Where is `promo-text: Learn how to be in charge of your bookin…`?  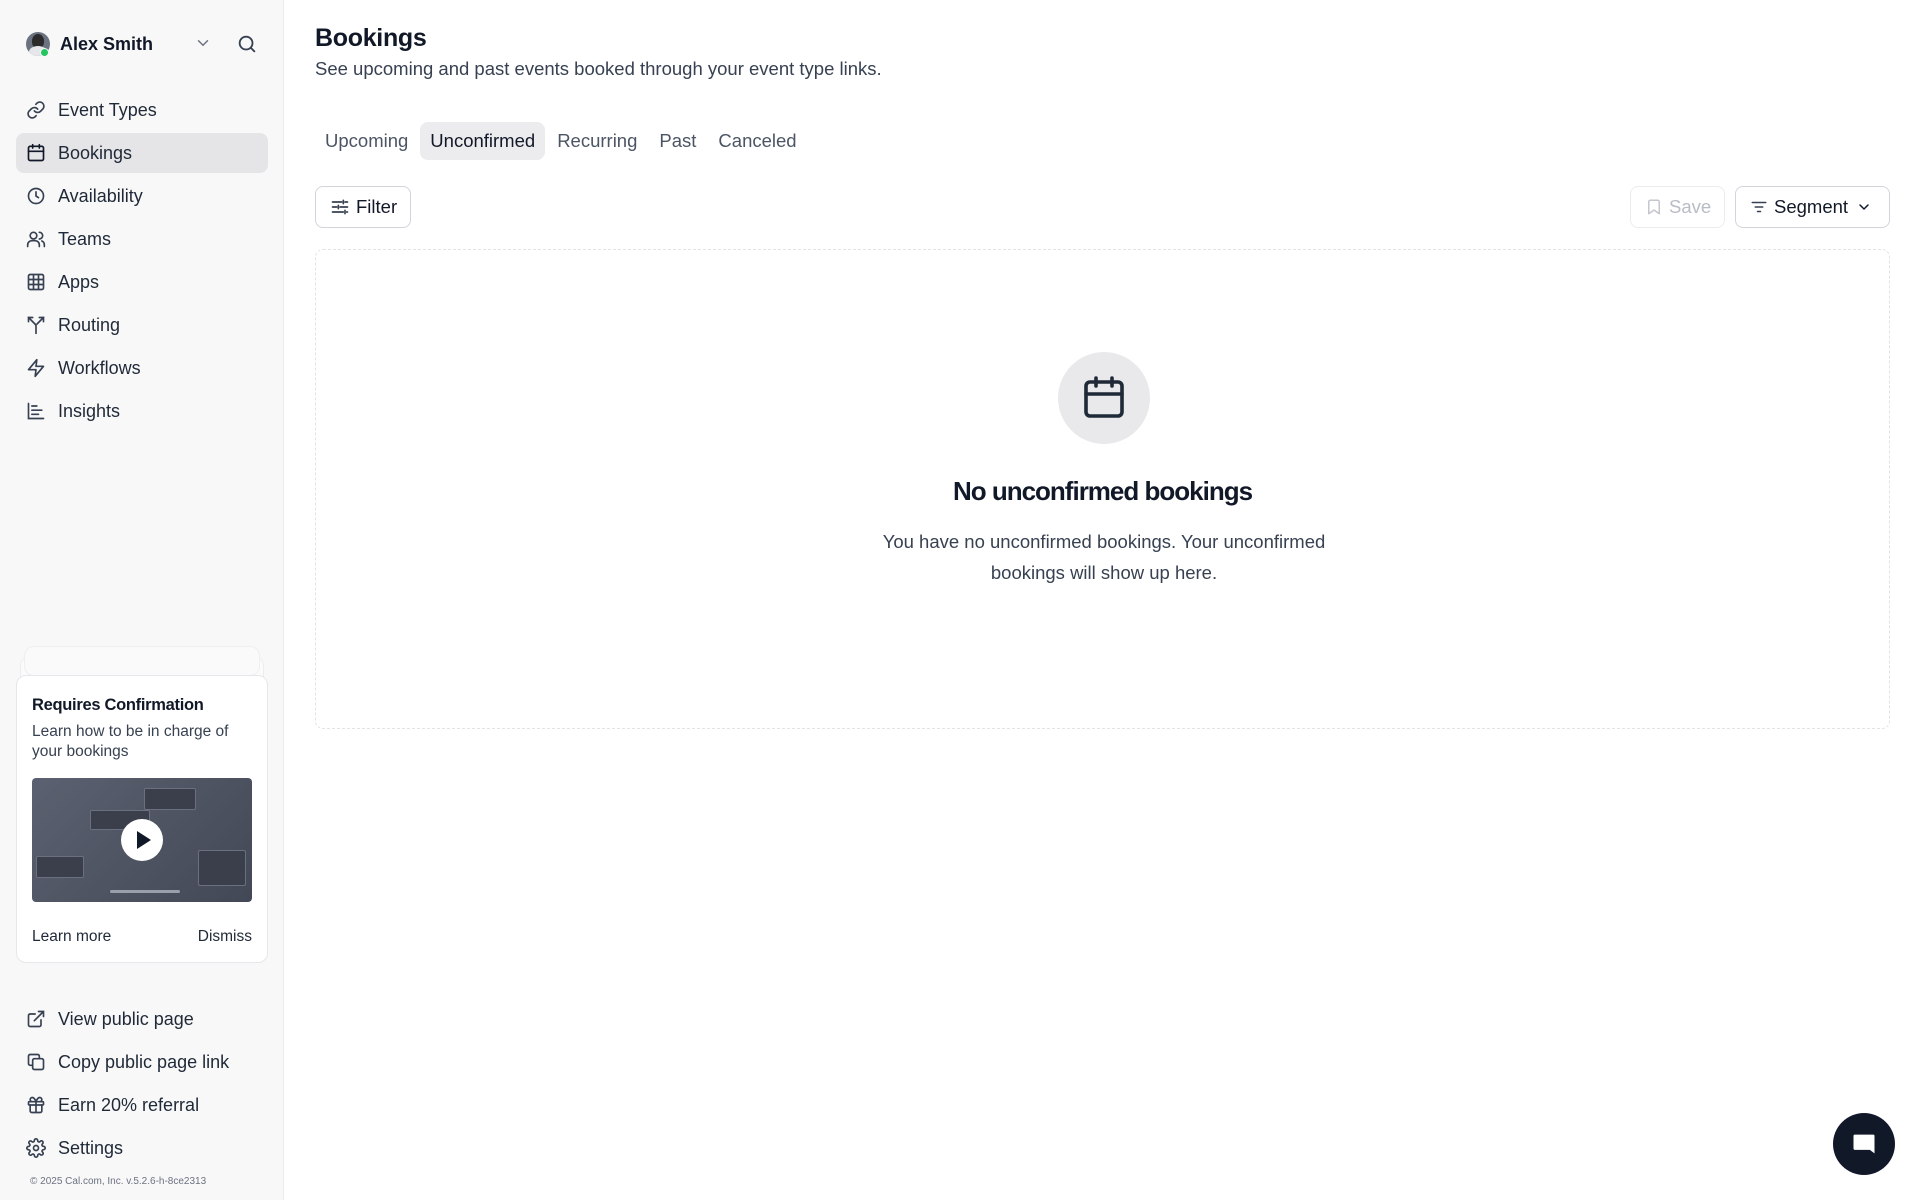
promo-text: Learn how to be in charge of your bookin… is located at coordinates (130, 741).